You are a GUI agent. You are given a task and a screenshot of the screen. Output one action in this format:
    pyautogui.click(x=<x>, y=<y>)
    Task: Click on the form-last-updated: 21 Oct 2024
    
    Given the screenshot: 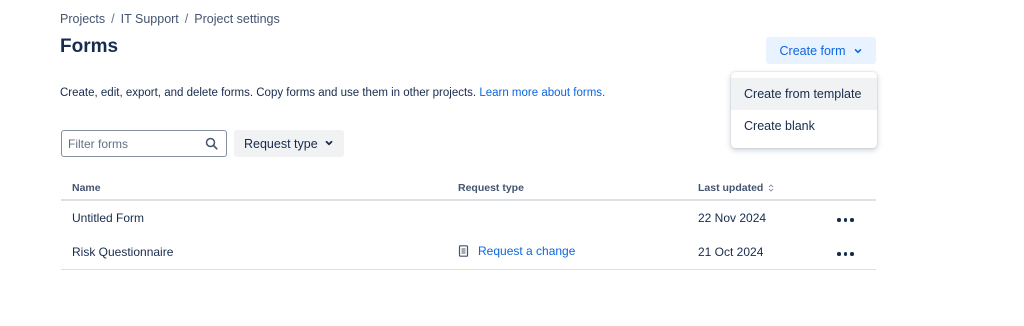 What is the action you would take?
    pyautogui.click(x=766, y=252)
    